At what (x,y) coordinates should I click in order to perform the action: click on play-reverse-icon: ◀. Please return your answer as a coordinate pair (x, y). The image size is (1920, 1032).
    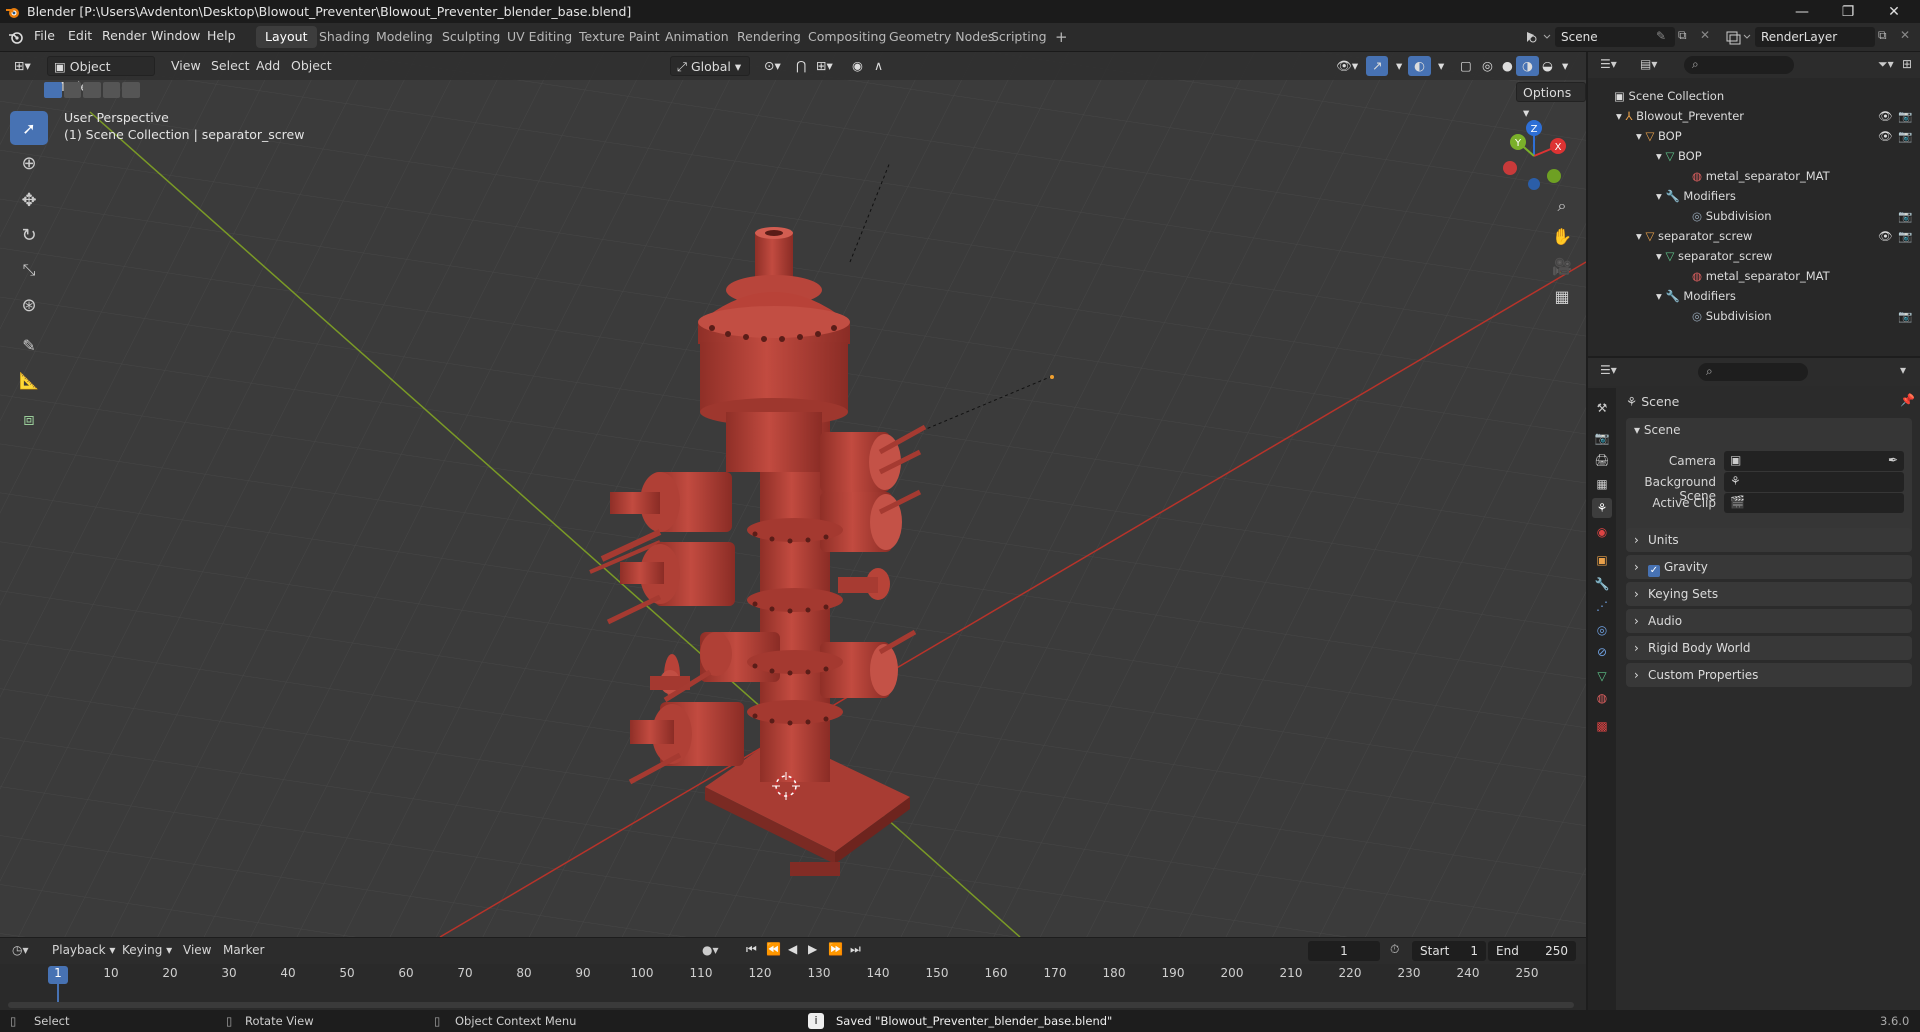
    Looking at the image, I should click on (792, 949).